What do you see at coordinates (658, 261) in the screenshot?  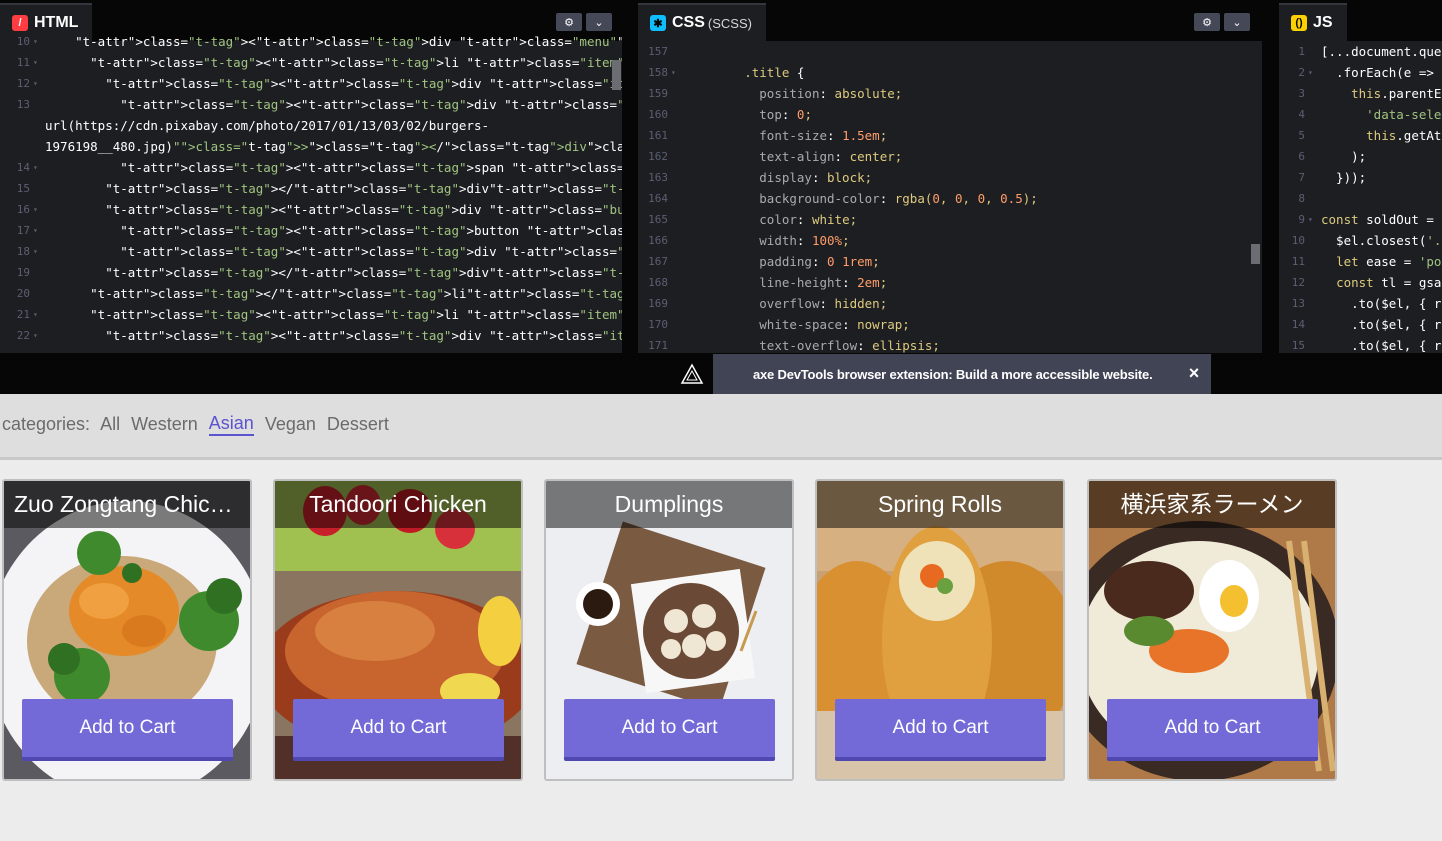 I see `line-number: 167` at bounding box center [658, 261].